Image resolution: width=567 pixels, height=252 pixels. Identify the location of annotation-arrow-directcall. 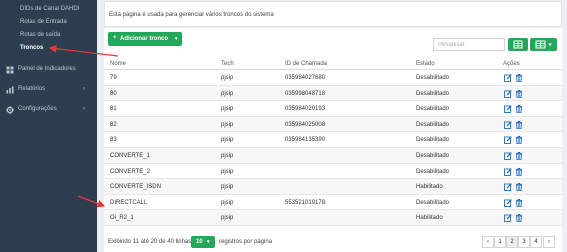
(91, 201).